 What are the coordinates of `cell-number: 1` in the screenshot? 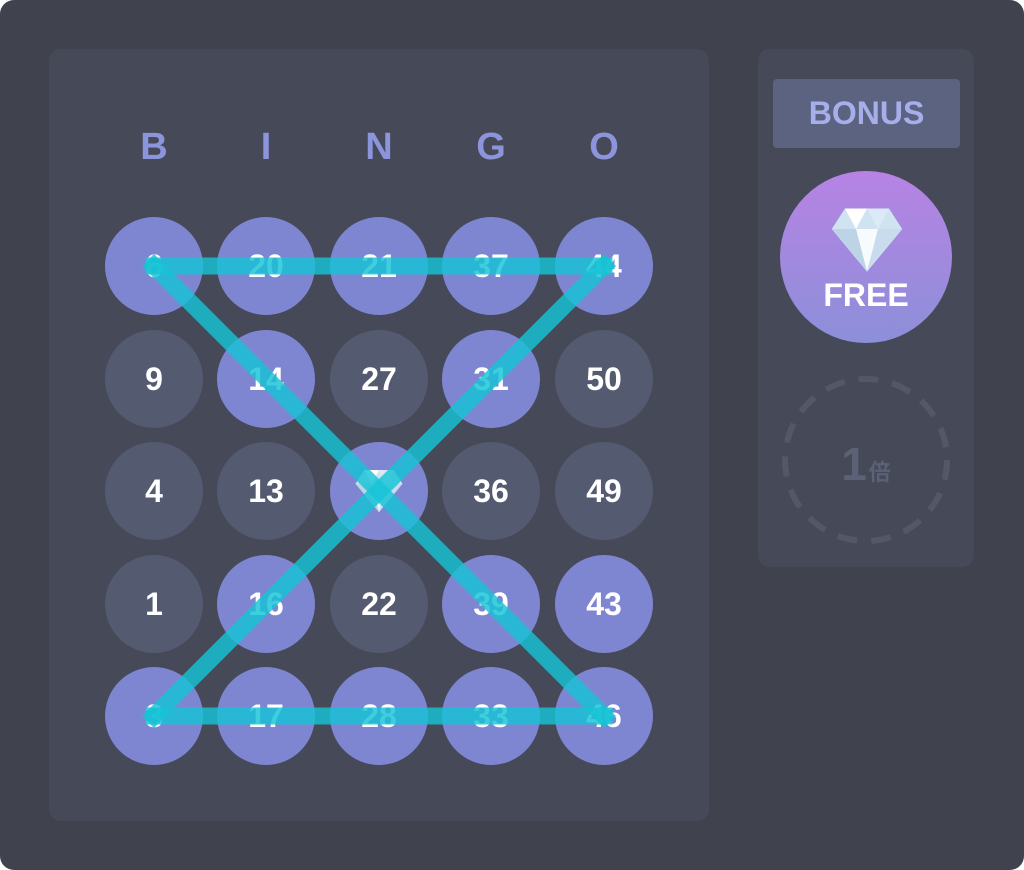 It's located at (154, 603).